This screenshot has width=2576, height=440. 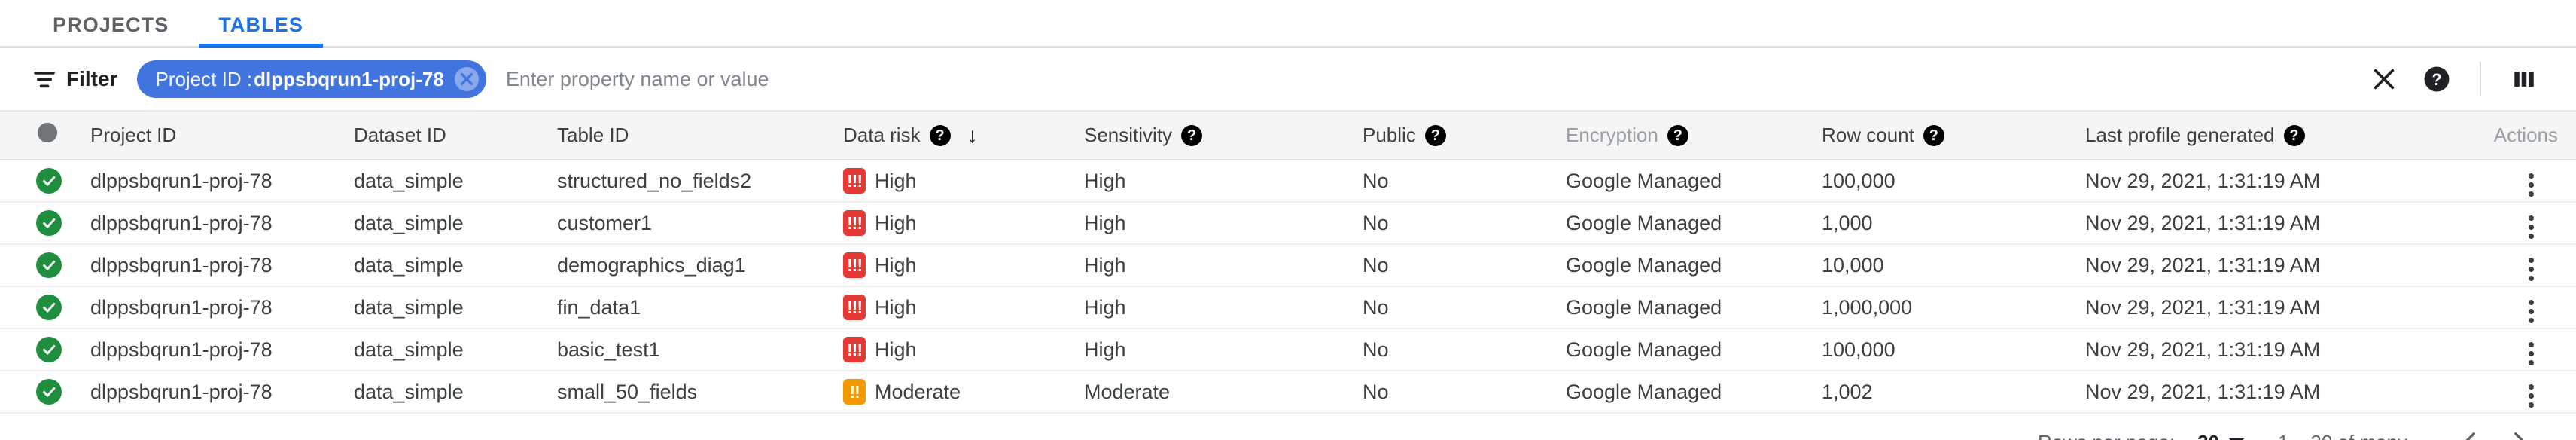 What do you see at coordinates (2519, 429) in the screenshot?
I see `next-page-button` at bounding box center [2519, 429].